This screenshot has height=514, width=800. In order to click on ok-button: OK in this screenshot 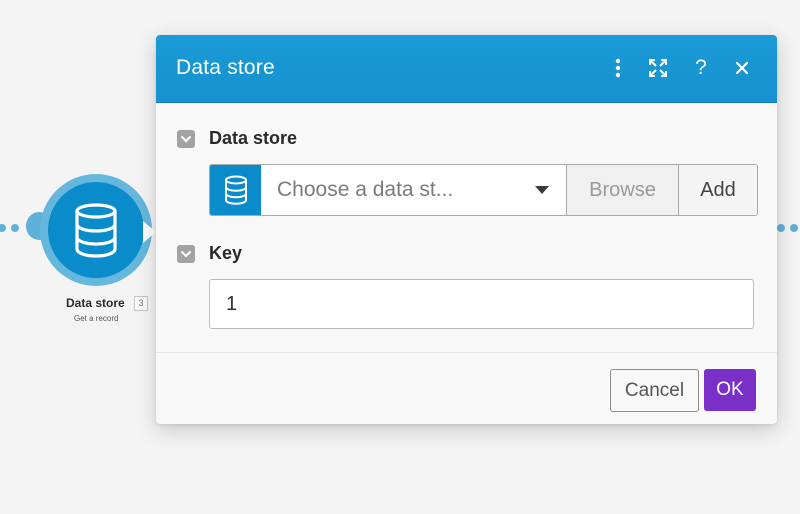, I will do `click(730, 390)`.